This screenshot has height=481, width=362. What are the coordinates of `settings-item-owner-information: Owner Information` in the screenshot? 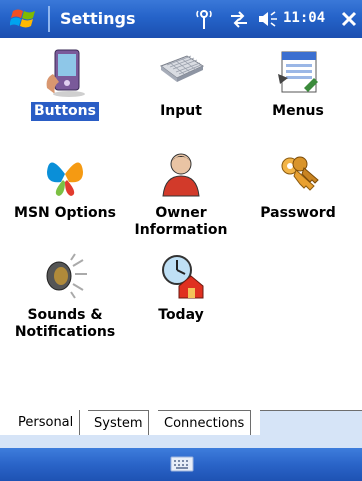 It's located at (181, 195).